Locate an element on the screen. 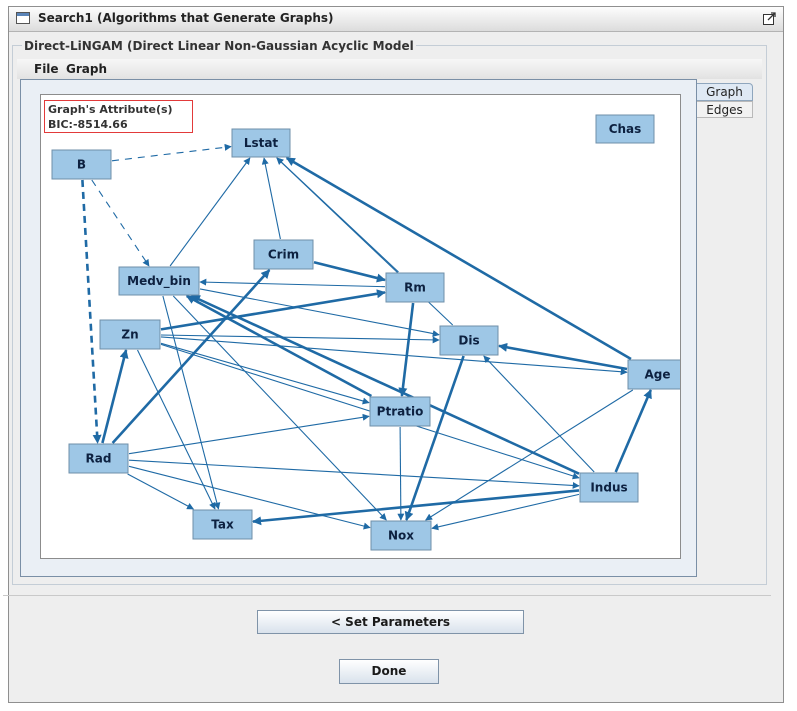 The image size is (797, 711). edge-medv_bin-lstat is located at coordinates (210, 212).